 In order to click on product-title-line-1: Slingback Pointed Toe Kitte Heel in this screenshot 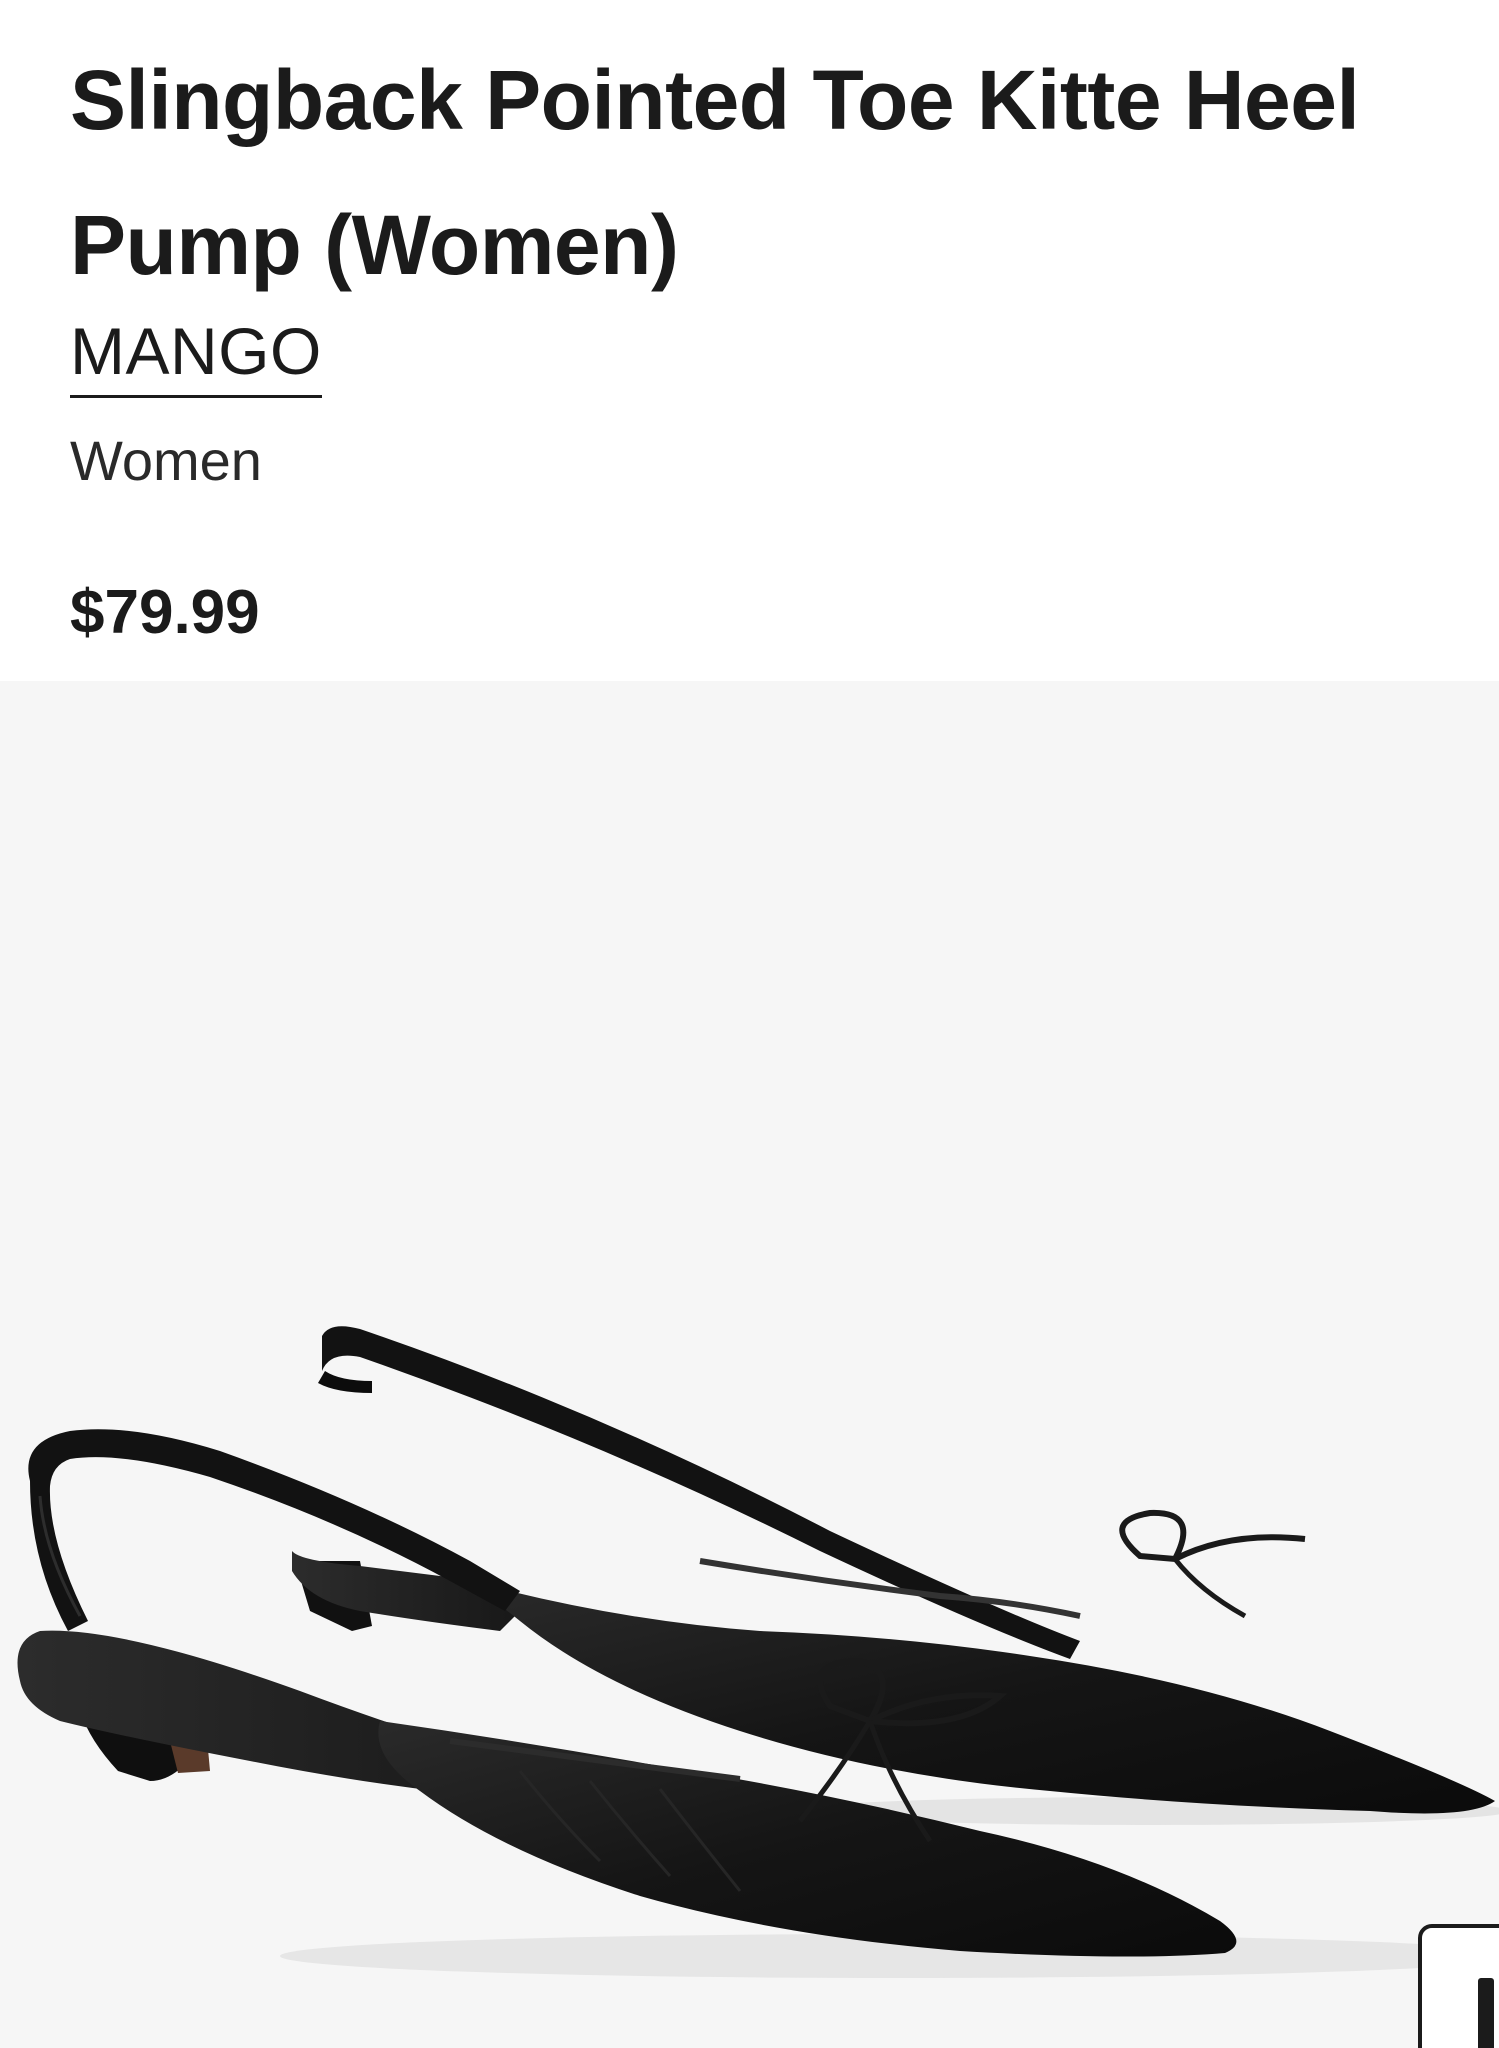, I will do `click(715, 100)`.